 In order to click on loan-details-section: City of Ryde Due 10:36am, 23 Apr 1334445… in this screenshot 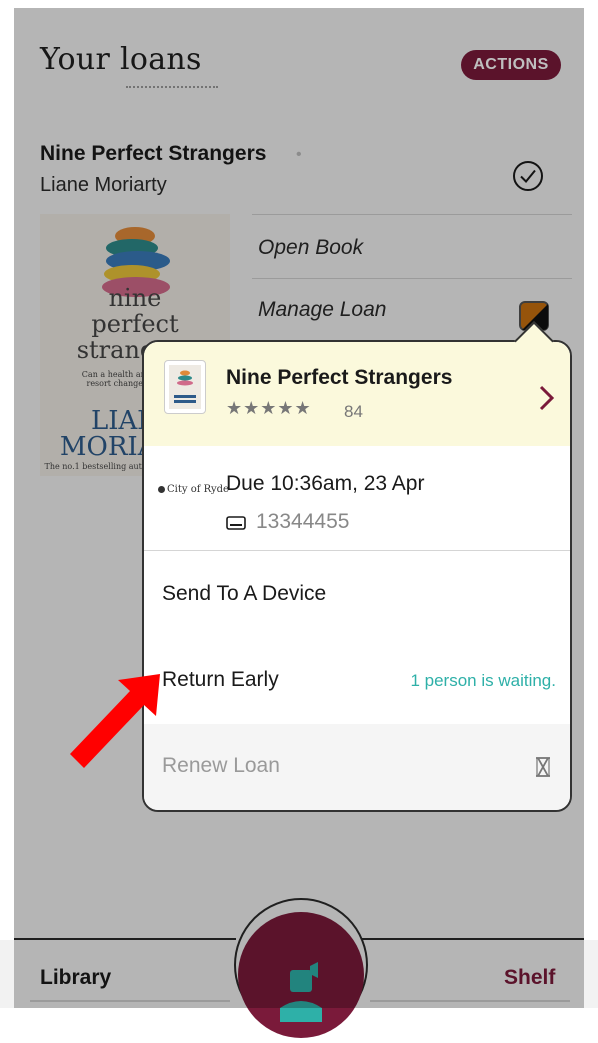, I will do `click(357, 499)`.